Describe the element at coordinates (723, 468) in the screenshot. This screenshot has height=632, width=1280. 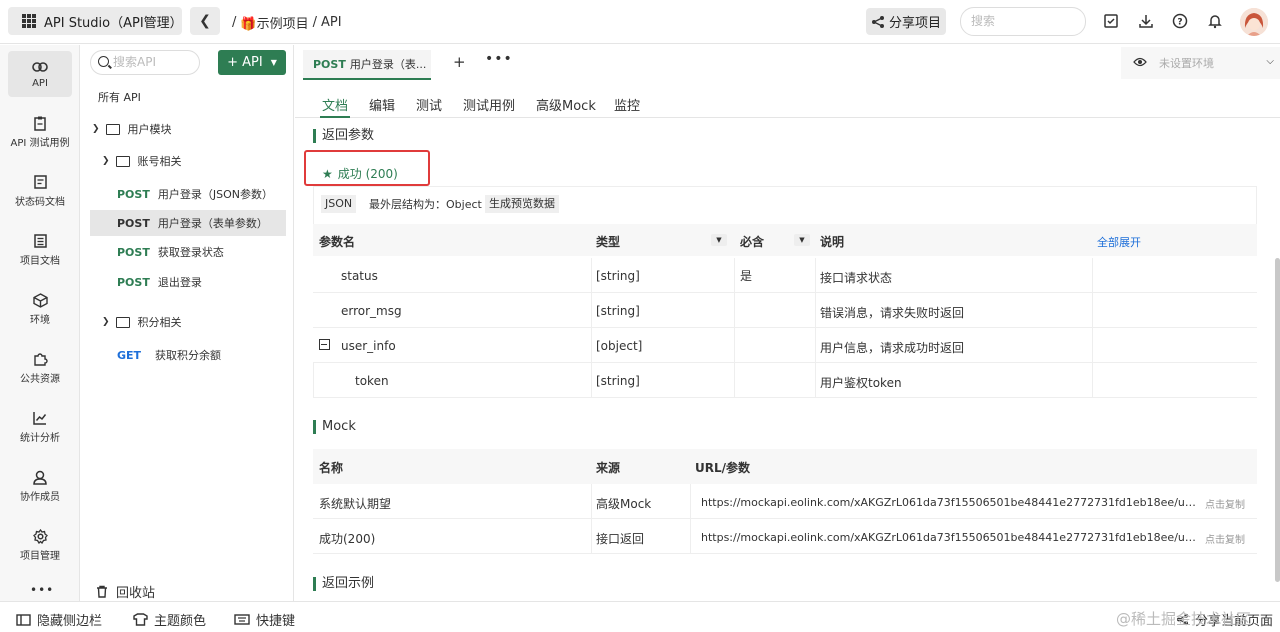
I see `col-mock-url: URL/参数` at that location.